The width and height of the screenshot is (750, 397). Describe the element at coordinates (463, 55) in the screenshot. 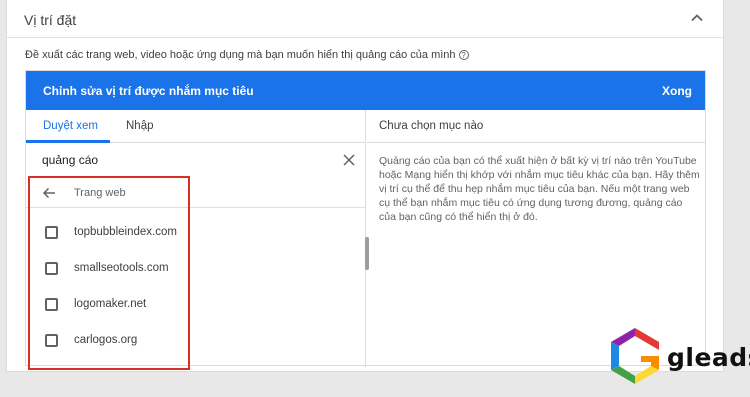

I see `help-icon: ?` at that location.